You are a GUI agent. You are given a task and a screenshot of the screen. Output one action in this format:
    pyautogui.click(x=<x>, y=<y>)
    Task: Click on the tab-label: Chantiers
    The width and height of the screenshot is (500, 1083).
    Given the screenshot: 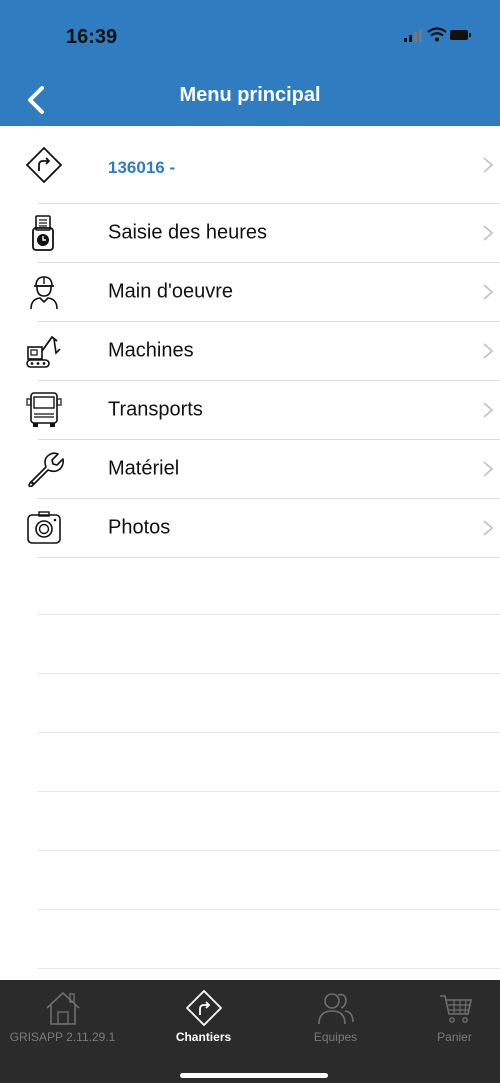 What is the action you would take?
    pyautogui.click(x=203, y=1037)
    